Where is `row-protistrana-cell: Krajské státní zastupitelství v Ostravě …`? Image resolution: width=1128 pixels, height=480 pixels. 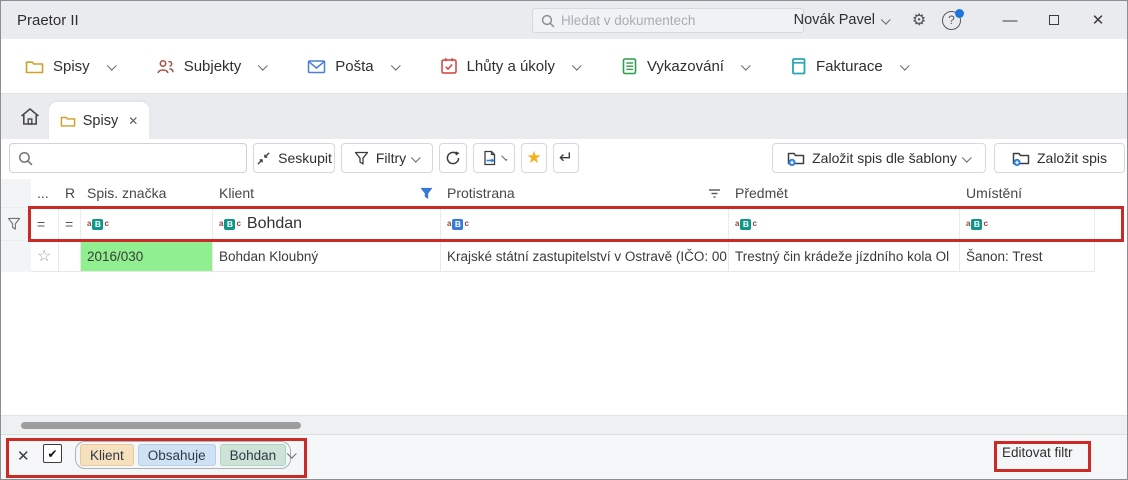
row-protistrana-cell: Krajské státní zastupitelství v Ostravě … is located at coordinates (585, 256).